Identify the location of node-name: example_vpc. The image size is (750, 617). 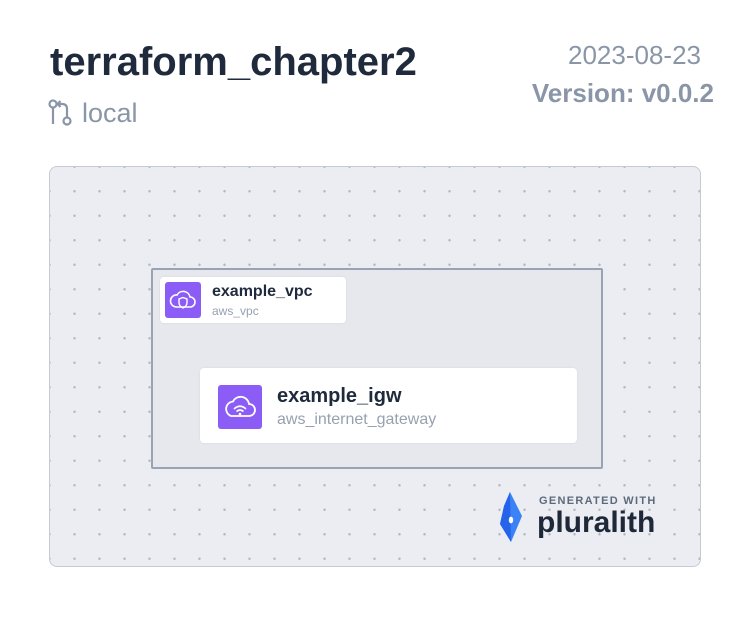
(262, 291).